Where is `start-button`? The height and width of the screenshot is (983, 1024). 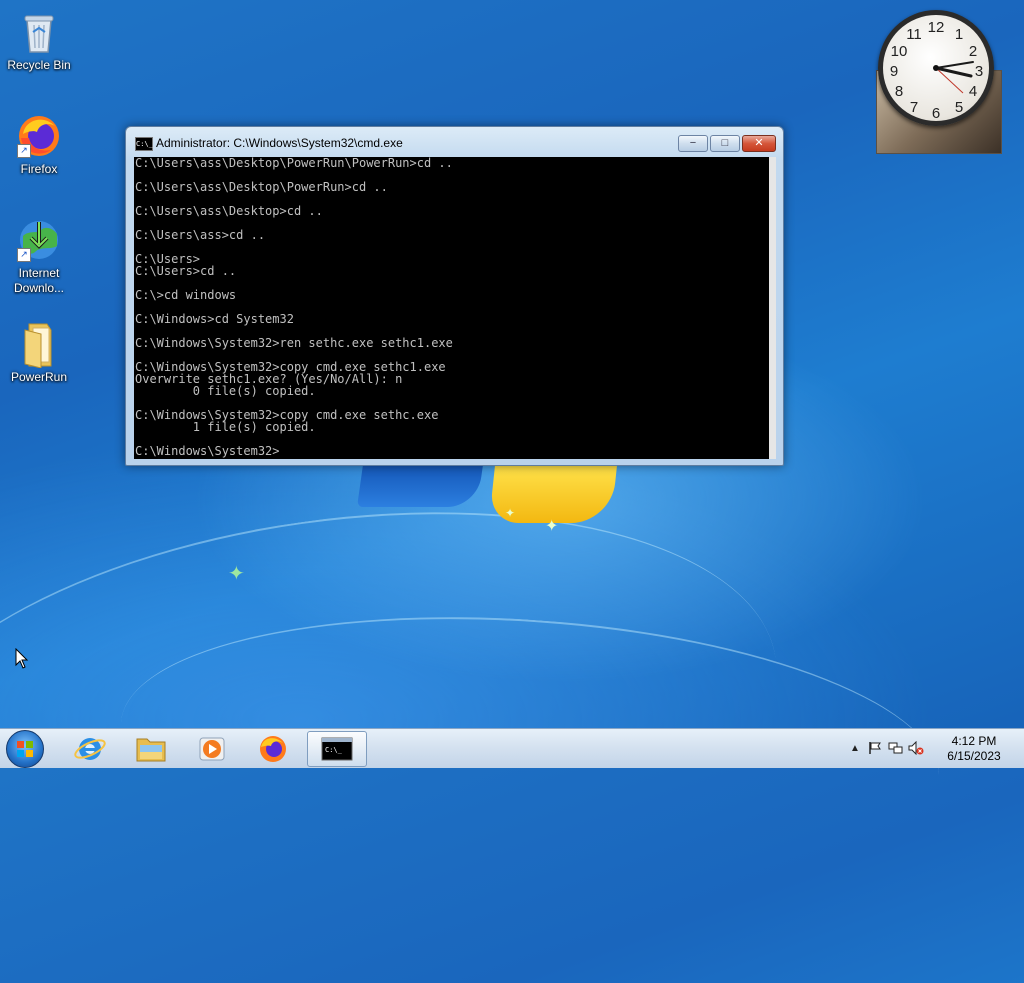 start-button is located at coordinates (25, 749).